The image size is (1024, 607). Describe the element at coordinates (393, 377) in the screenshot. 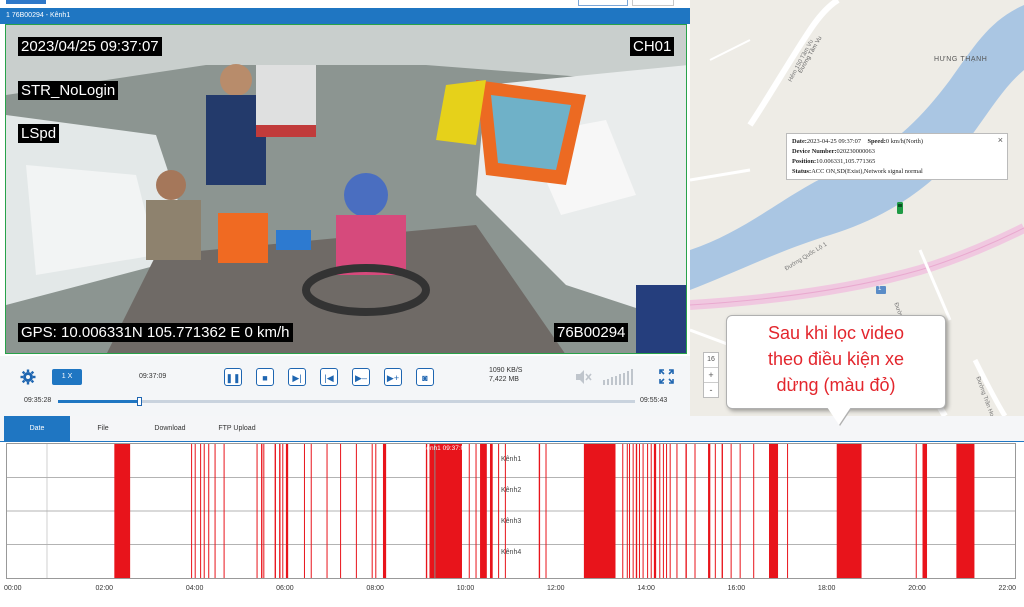

I see `fast-button: ▶+` at that location.